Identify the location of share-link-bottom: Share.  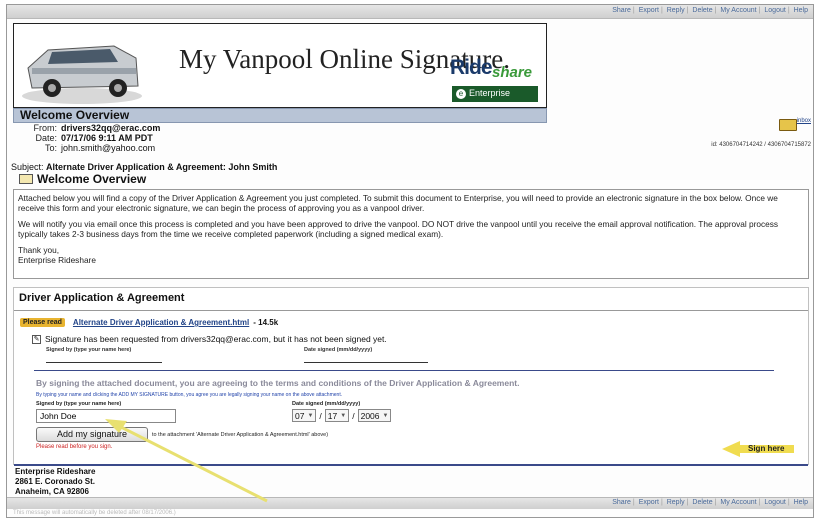
(621, 502).